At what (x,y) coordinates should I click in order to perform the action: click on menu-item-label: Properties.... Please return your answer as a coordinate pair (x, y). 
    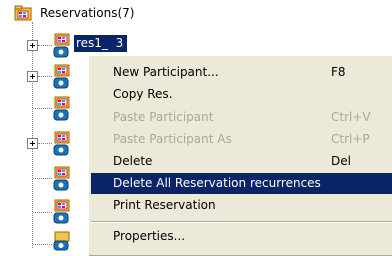
    Looking at the image, I should click on (149, 236).